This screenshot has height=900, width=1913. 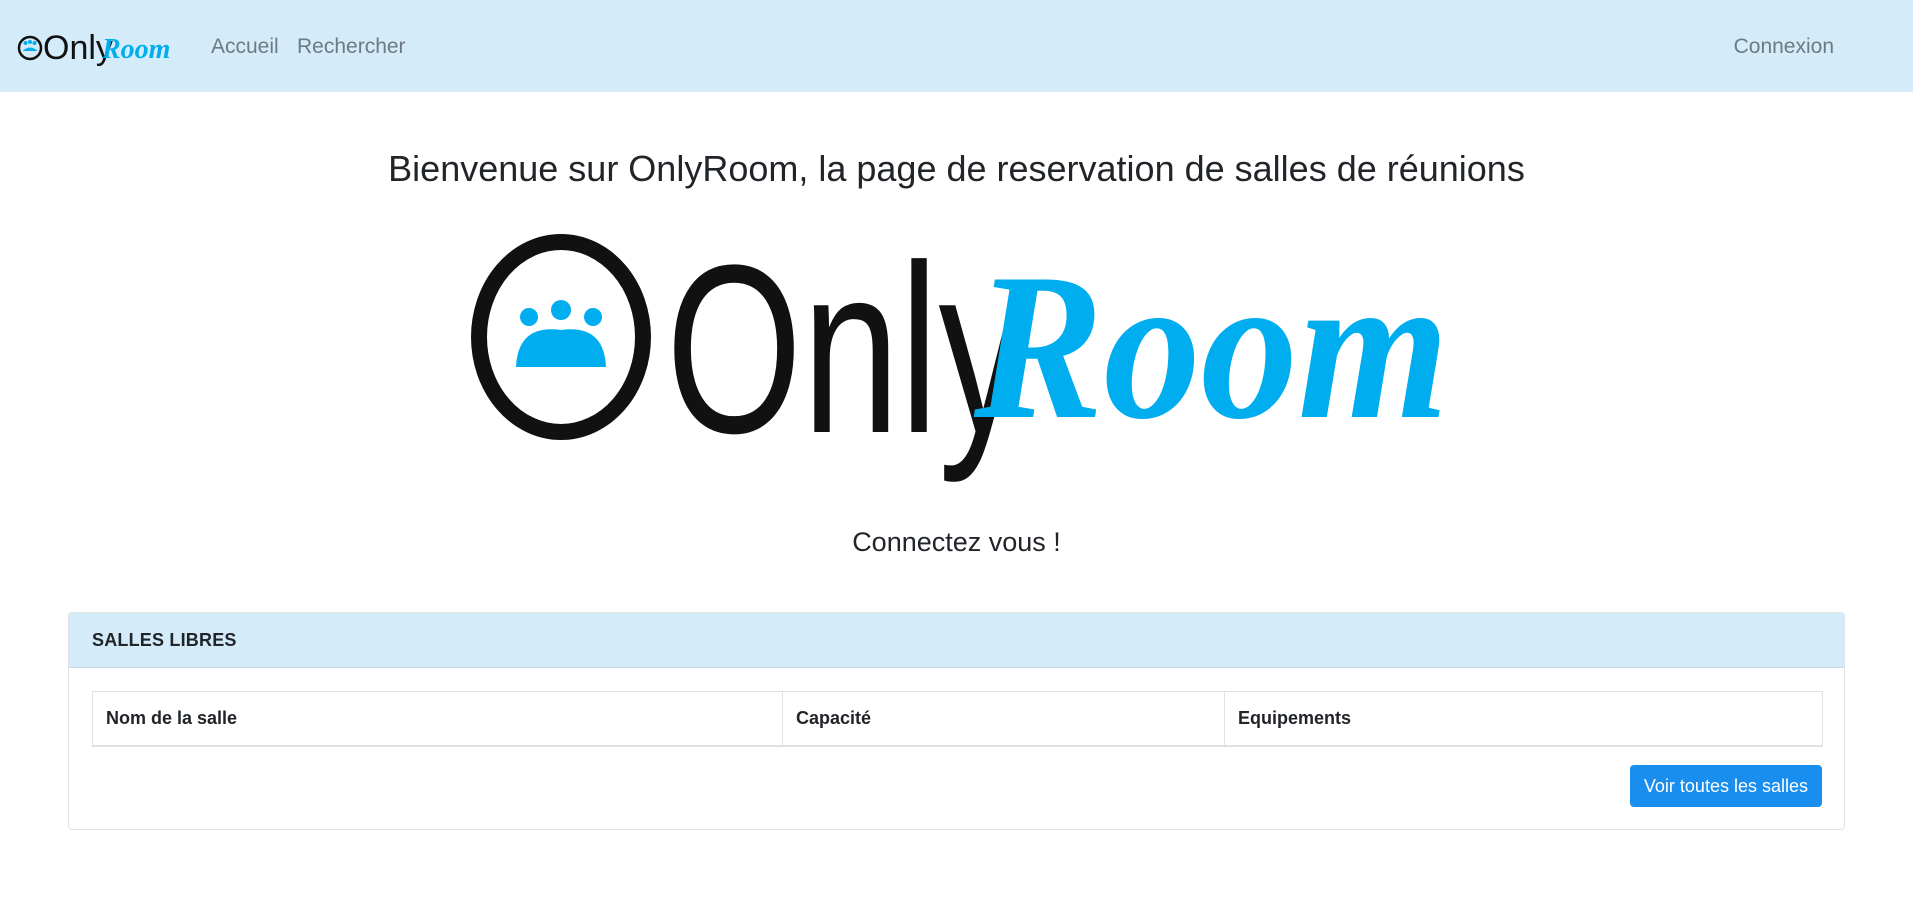 What do you see at coordinates (172, 718) in the screenshot?
I see `column-header-room-name: Nom de la salle` at bounding box center [172, 718].